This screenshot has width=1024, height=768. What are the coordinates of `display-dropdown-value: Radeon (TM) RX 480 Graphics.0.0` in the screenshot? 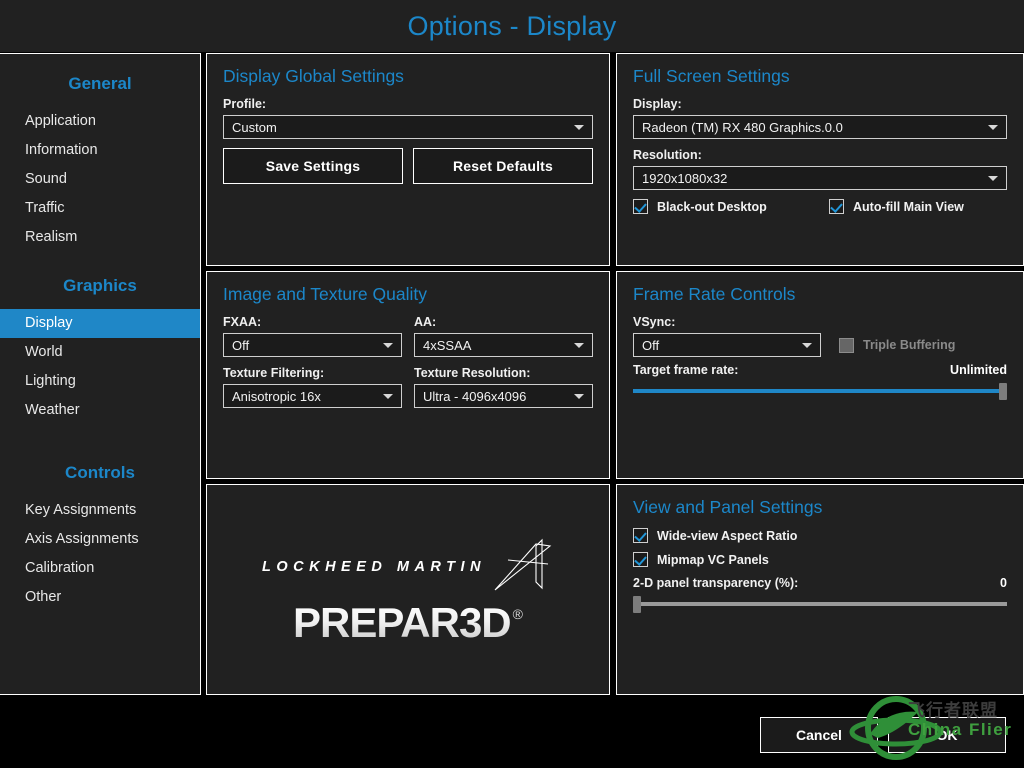 It's located at (742, 127).